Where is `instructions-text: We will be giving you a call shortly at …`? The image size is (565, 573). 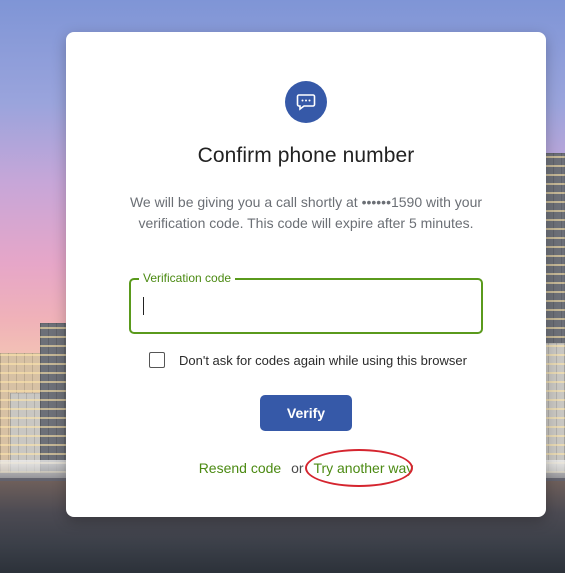 instructions-text: We will be giving you a call shortly at … is located at coordinates (306, 212).